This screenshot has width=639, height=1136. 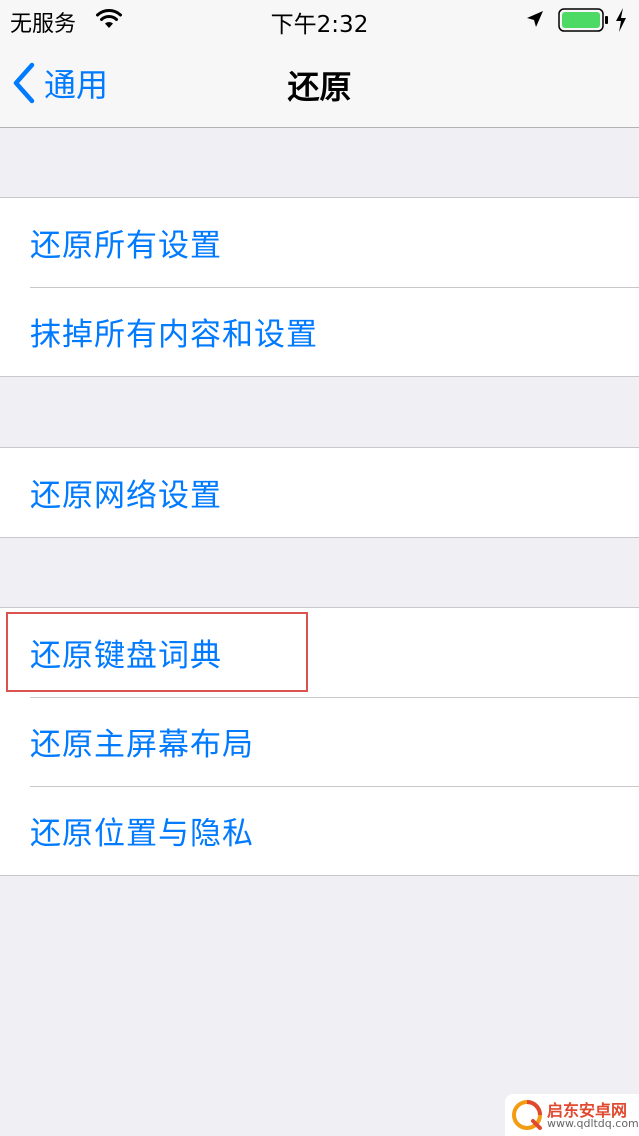 I want to click on watermark: 启东安卓网 www.qdltdq.com, so click(x=572, y=1115).